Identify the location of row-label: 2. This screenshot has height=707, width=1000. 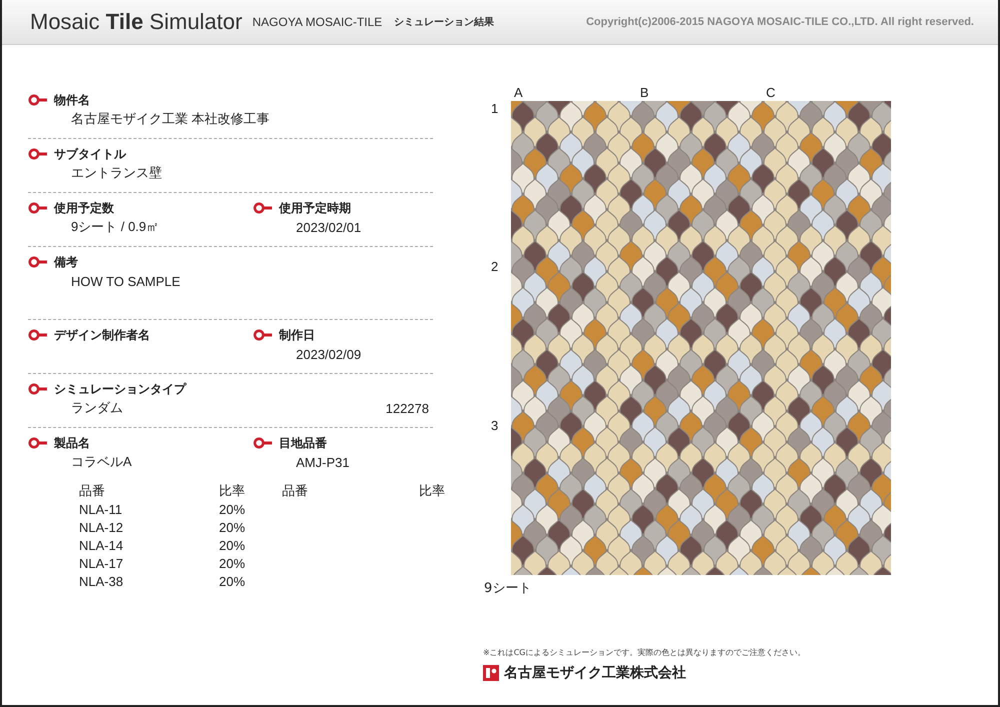
(494, 266).